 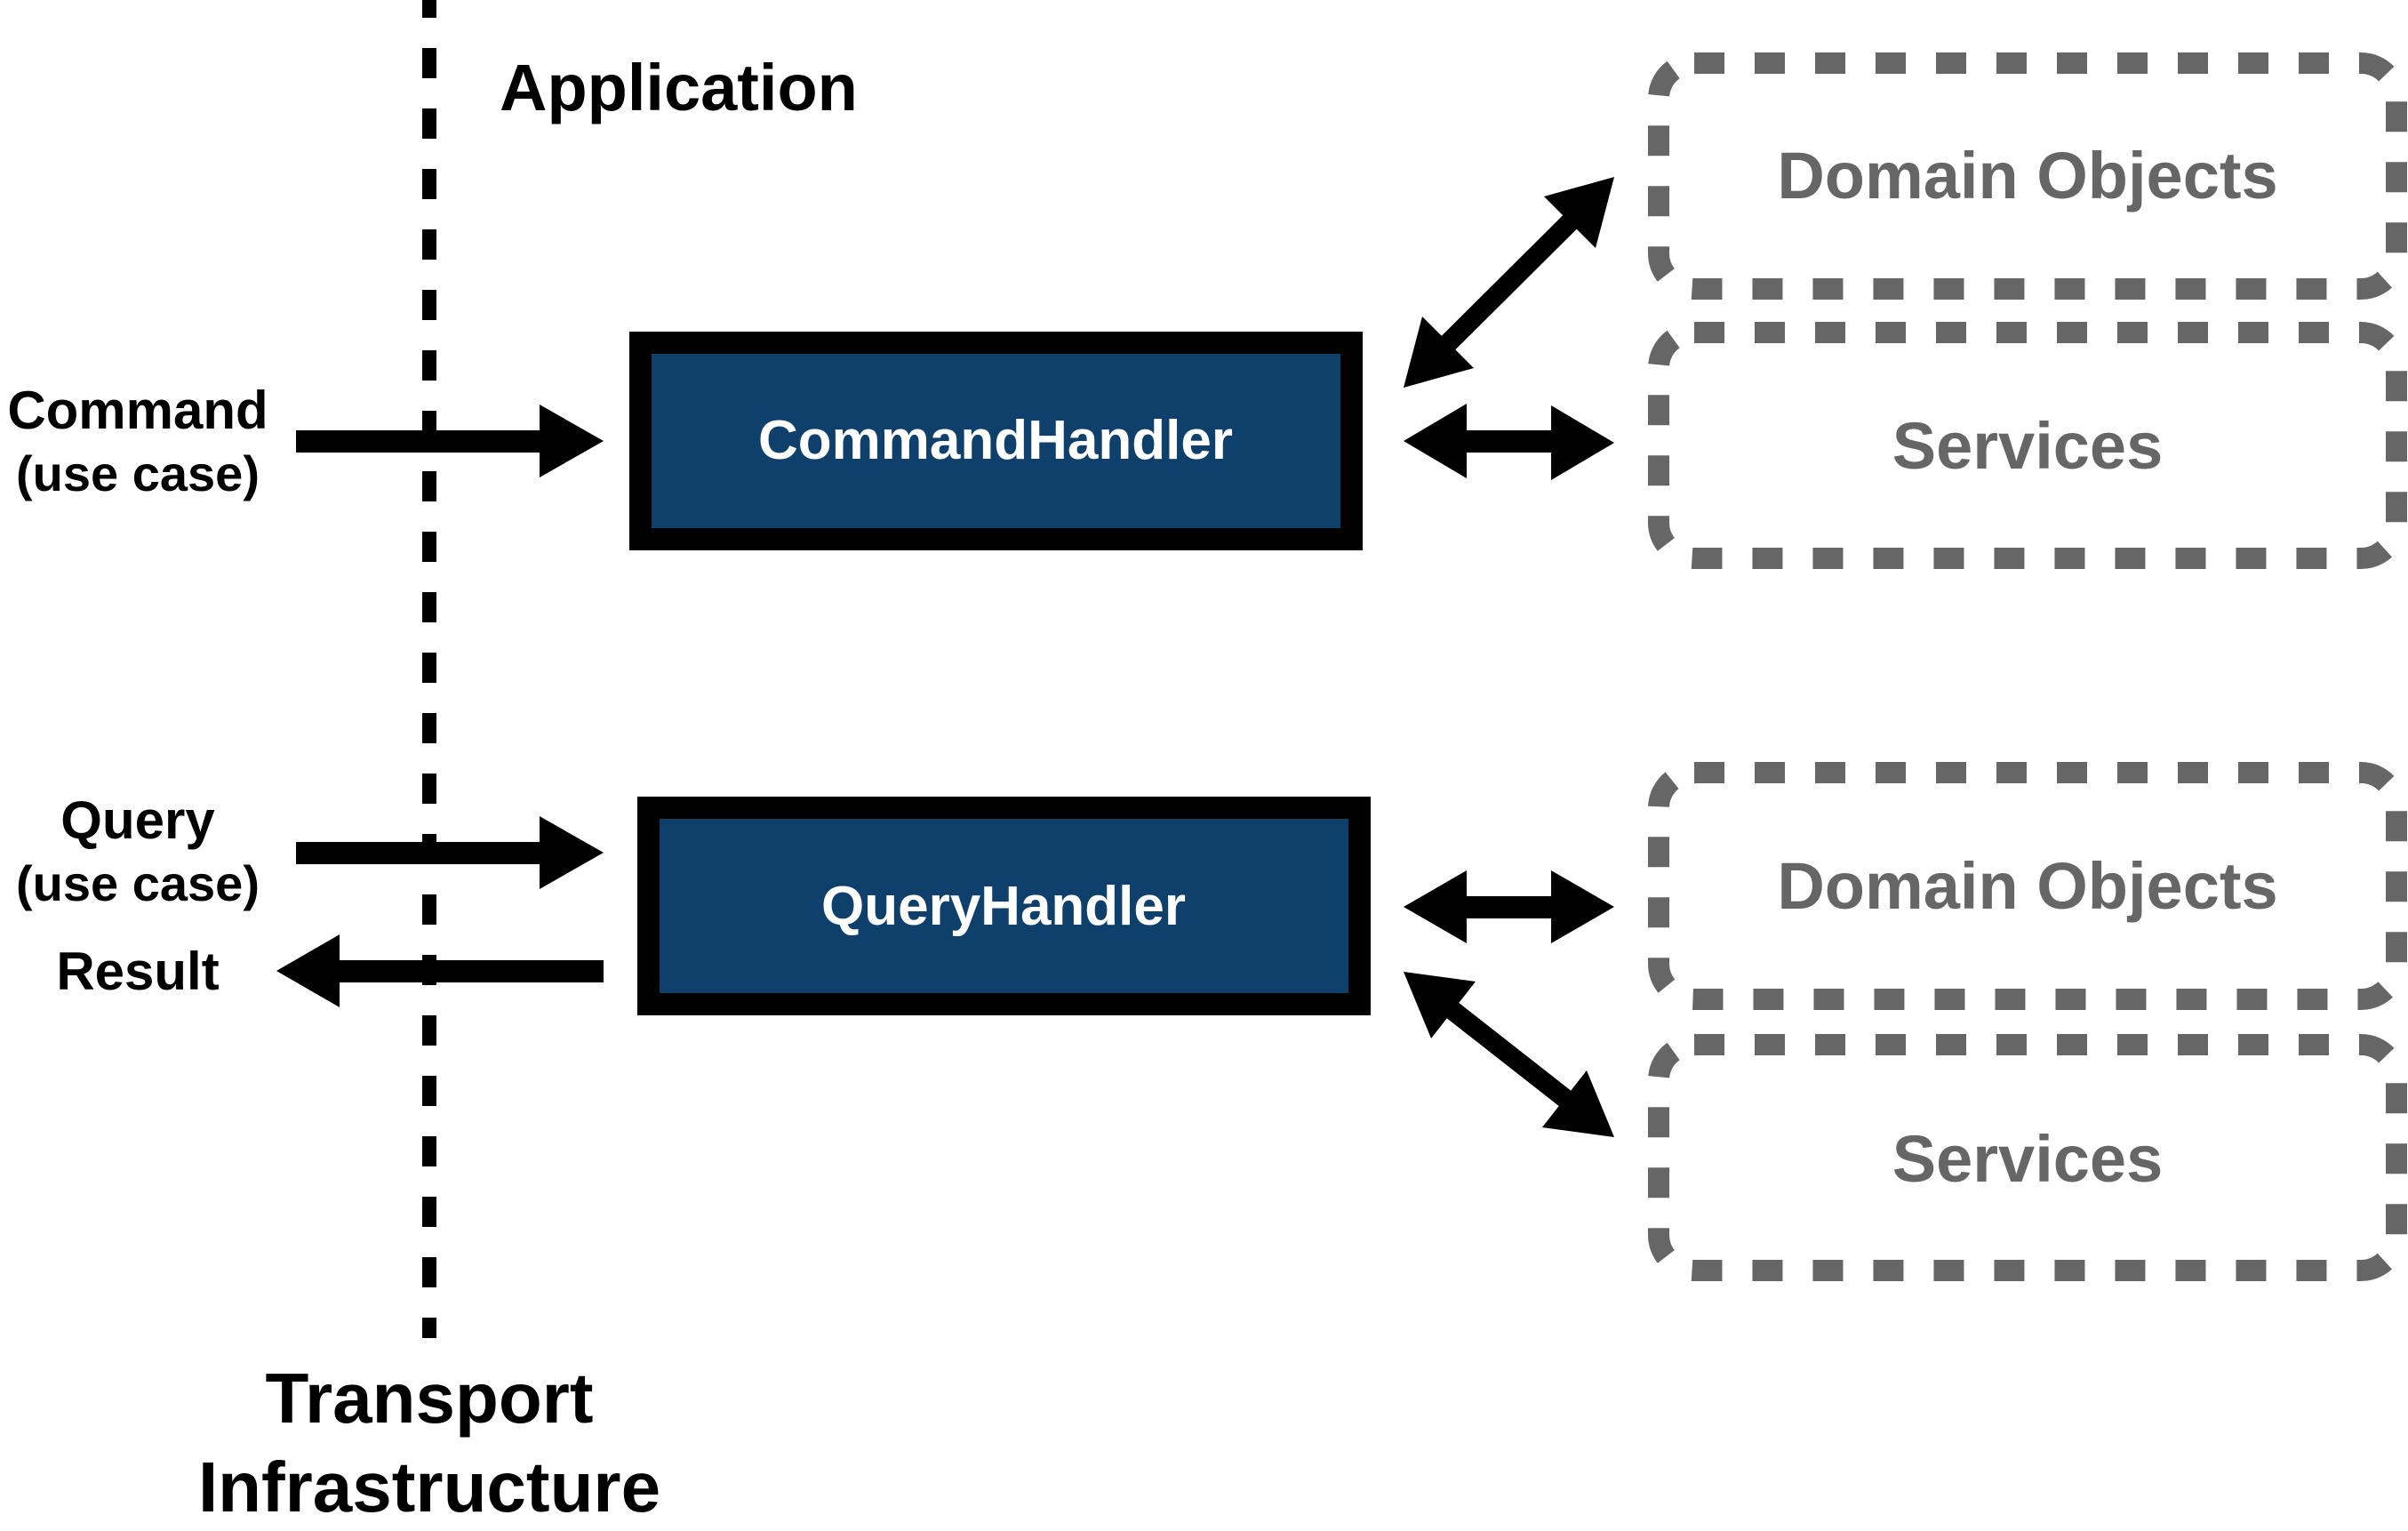 I want to click on command-label: Command, so click(x=137, y=410).